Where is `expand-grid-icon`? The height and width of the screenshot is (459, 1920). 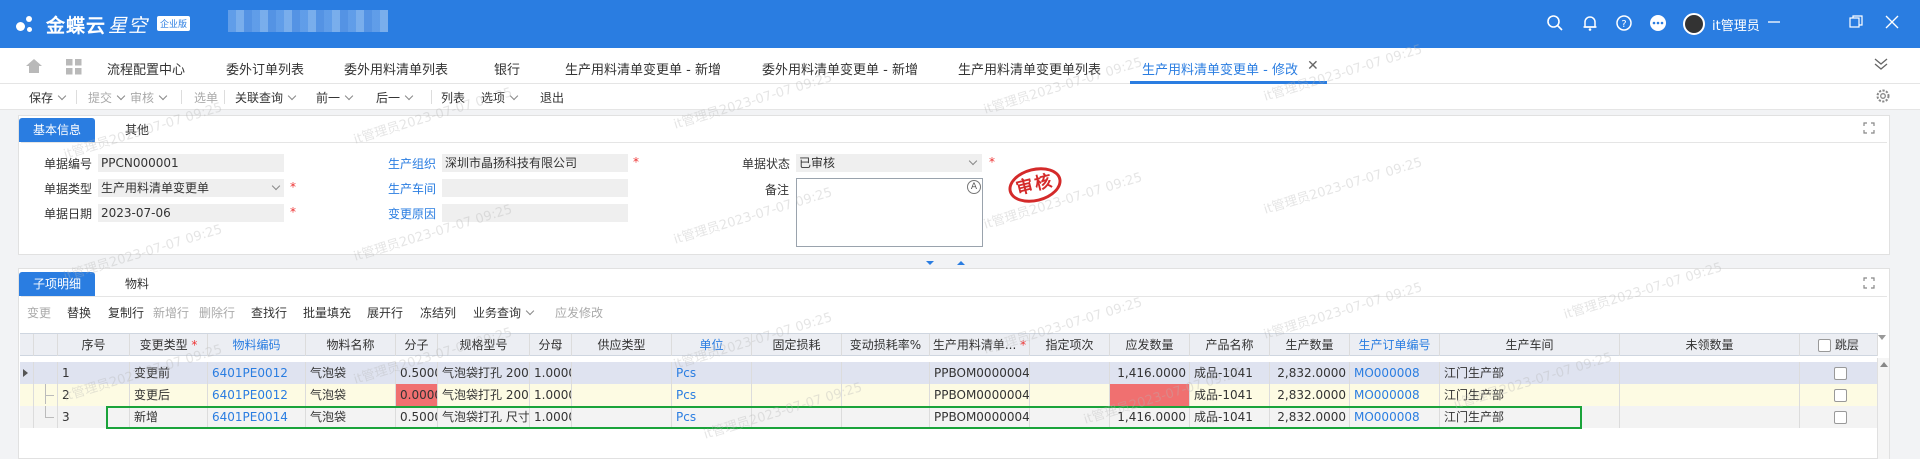
expand-grid-icon is located at coordinates (1869, 284).